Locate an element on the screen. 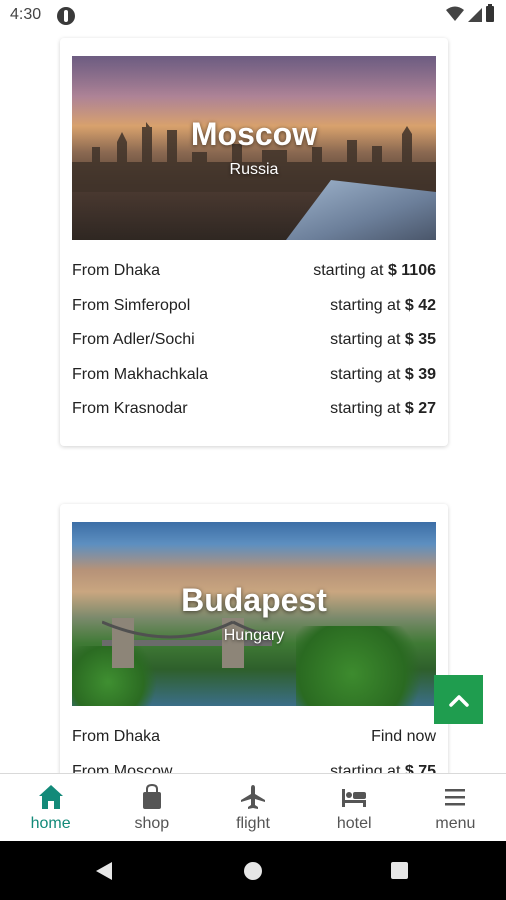 The height and width of the screenshot is (900, 506). nav-item-hotel: hotel is located at coordinates (354, 807).